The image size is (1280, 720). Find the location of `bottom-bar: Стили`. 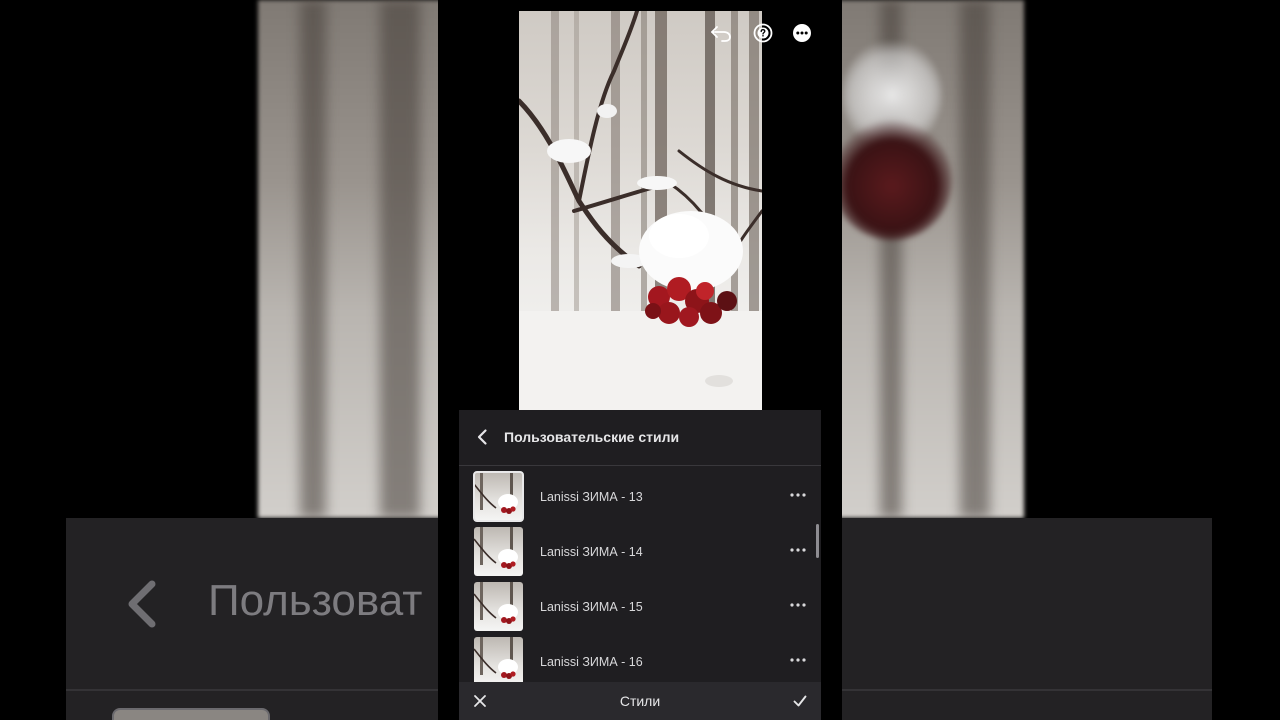

bottom-bar: Стили is located at coordinates (640, 701).